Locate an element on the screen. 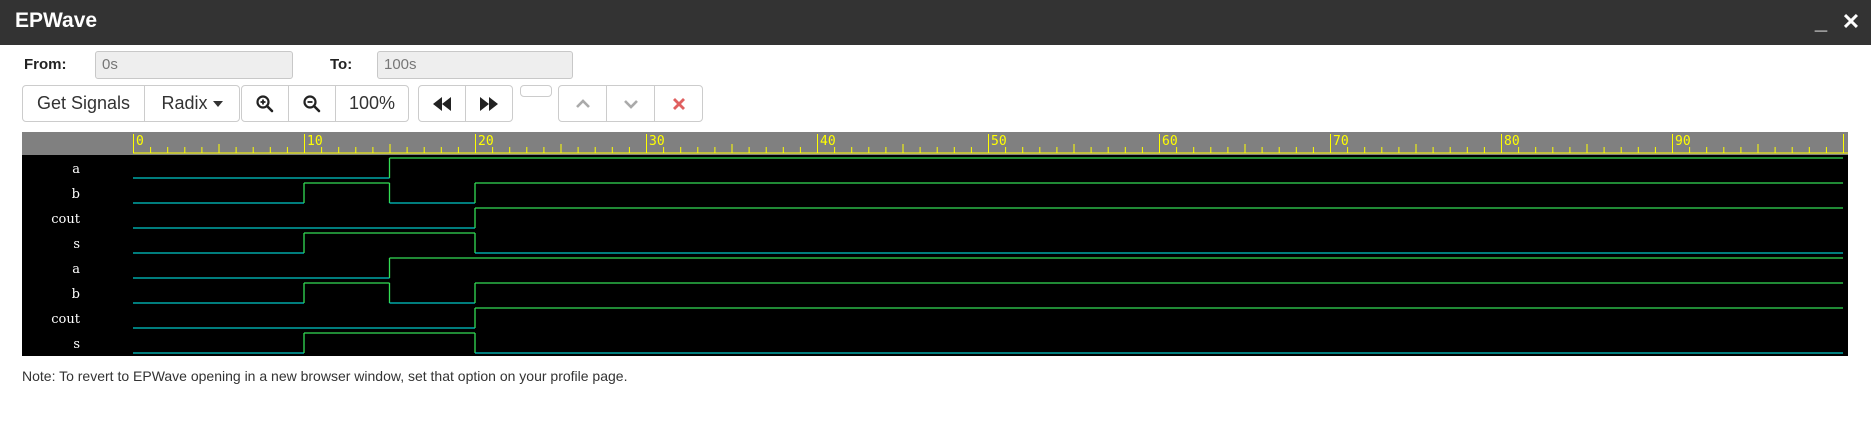 The height and width of the screenshot is (426, 1871). close-button: ✕ is located at coordinates (1851, 22).